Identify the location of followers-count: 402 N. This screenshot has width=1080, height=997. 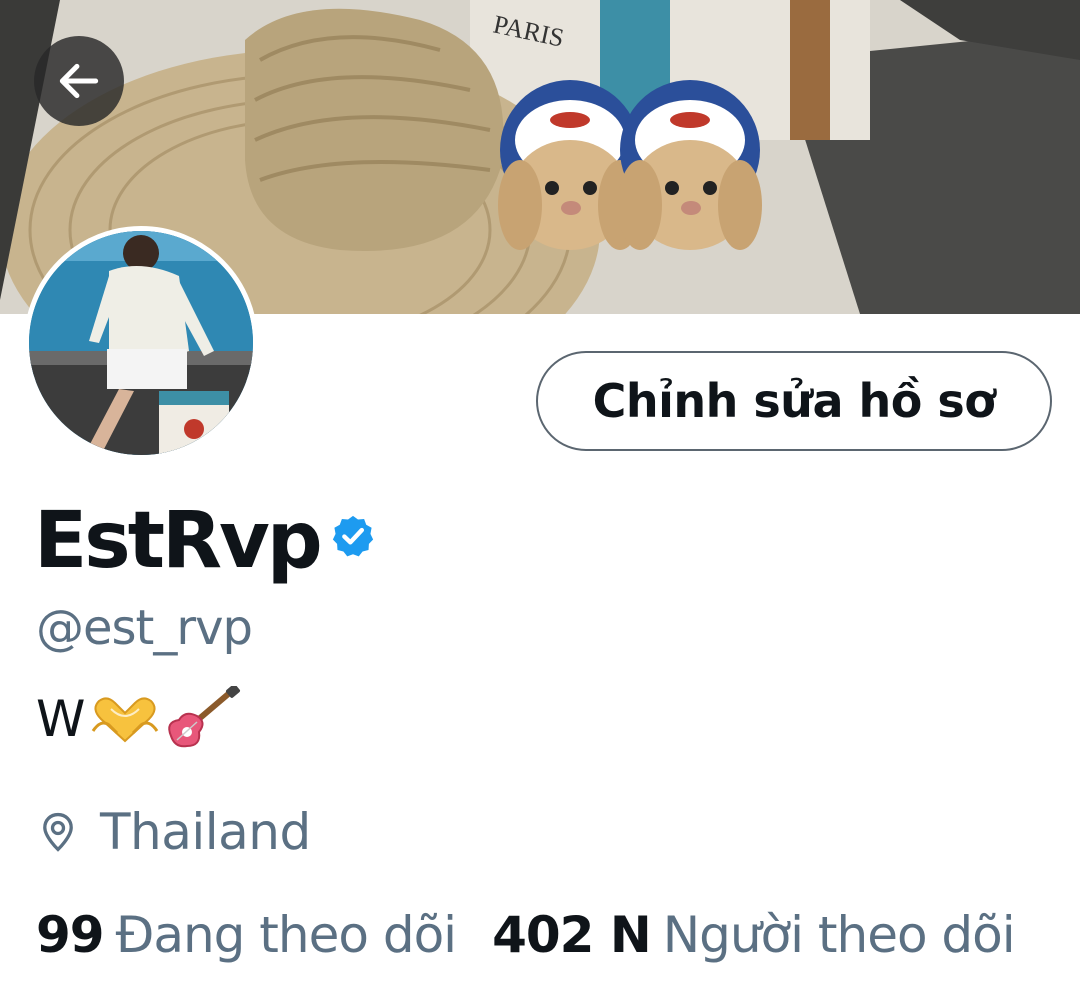
(572, 935).